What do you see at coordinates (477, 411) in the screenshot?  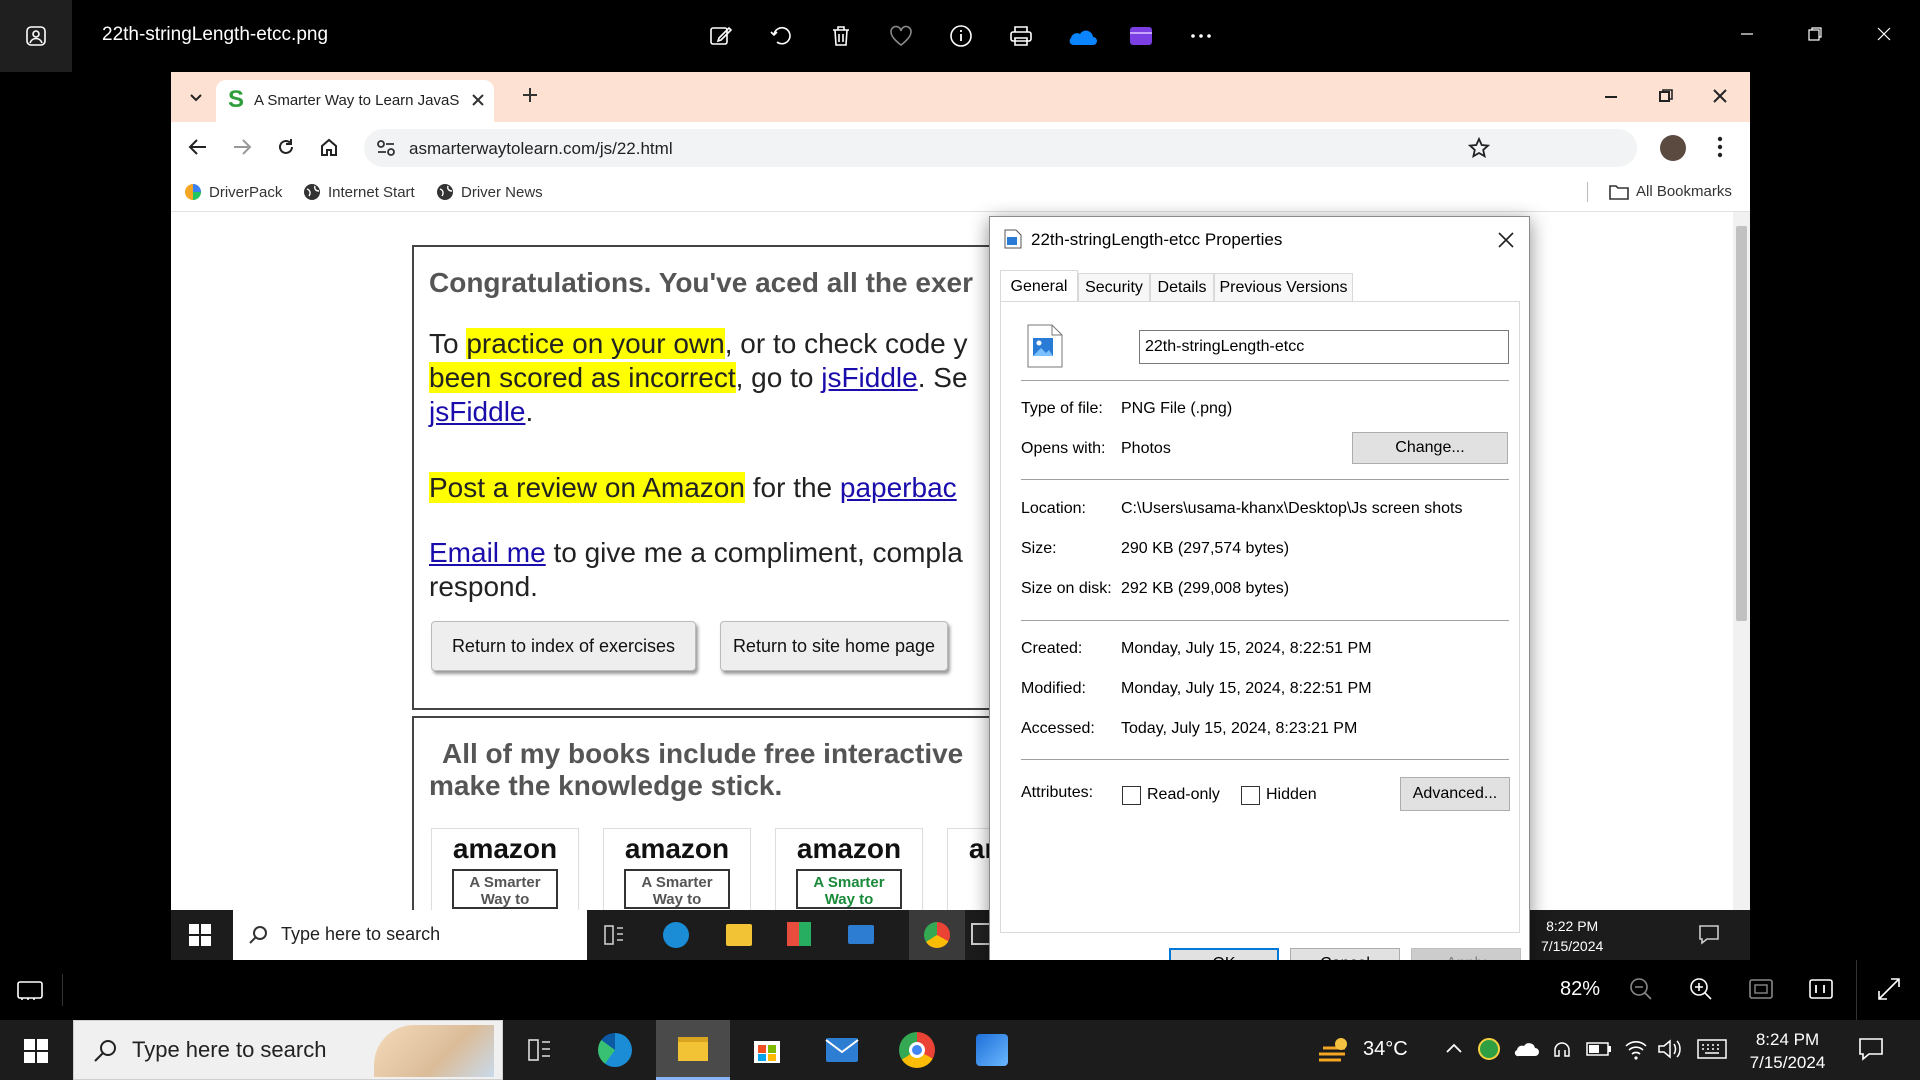 I see `jsfiddle-link-2: jsFiddle` at bounding box center [477, 411].